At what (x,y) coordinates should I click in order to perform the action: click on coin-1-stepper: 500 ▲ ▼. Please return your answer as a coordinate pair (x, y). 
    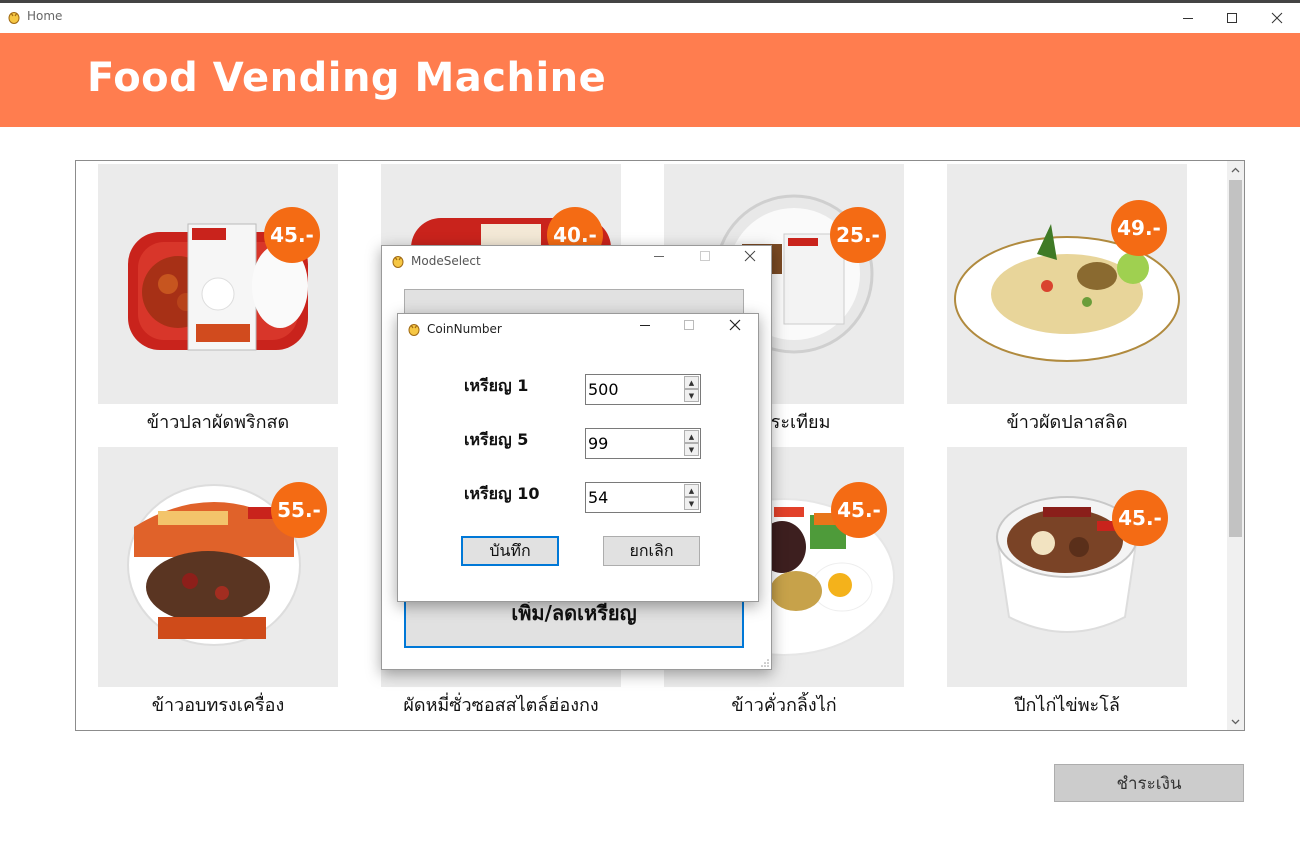
    Looking at the image, I should click on (643, 389).